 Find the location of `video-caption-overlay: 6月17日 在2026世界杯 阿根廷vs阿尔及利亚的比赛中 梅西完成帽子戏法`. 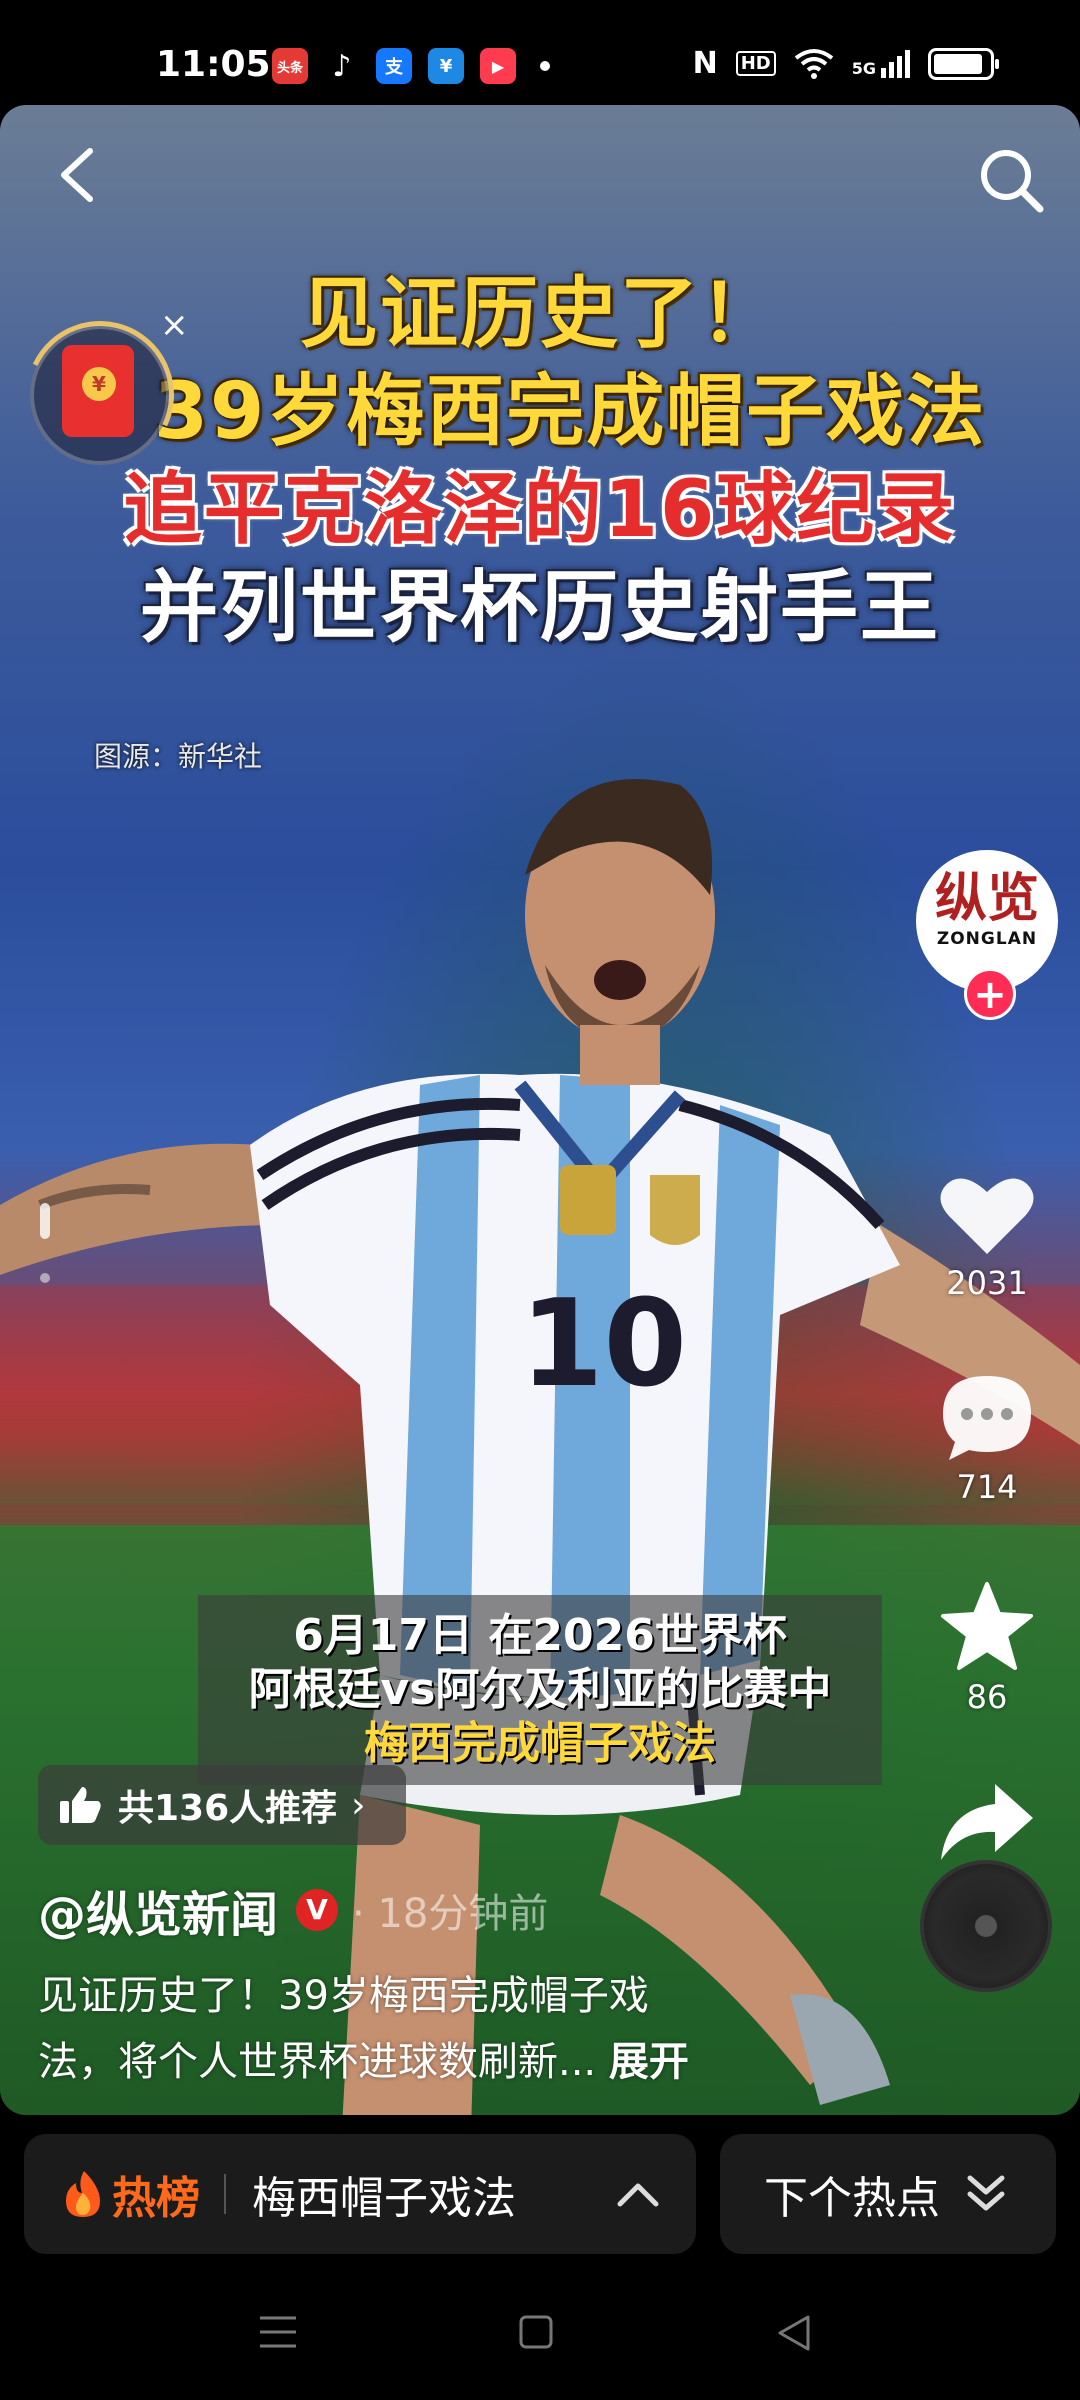

video-caption-overlay: 6月17日 在2026世界杯 阿根廷vs阿尔及利亚的比赛中 梅西完成帽子戏法 is located at coordinates (540, 1690).